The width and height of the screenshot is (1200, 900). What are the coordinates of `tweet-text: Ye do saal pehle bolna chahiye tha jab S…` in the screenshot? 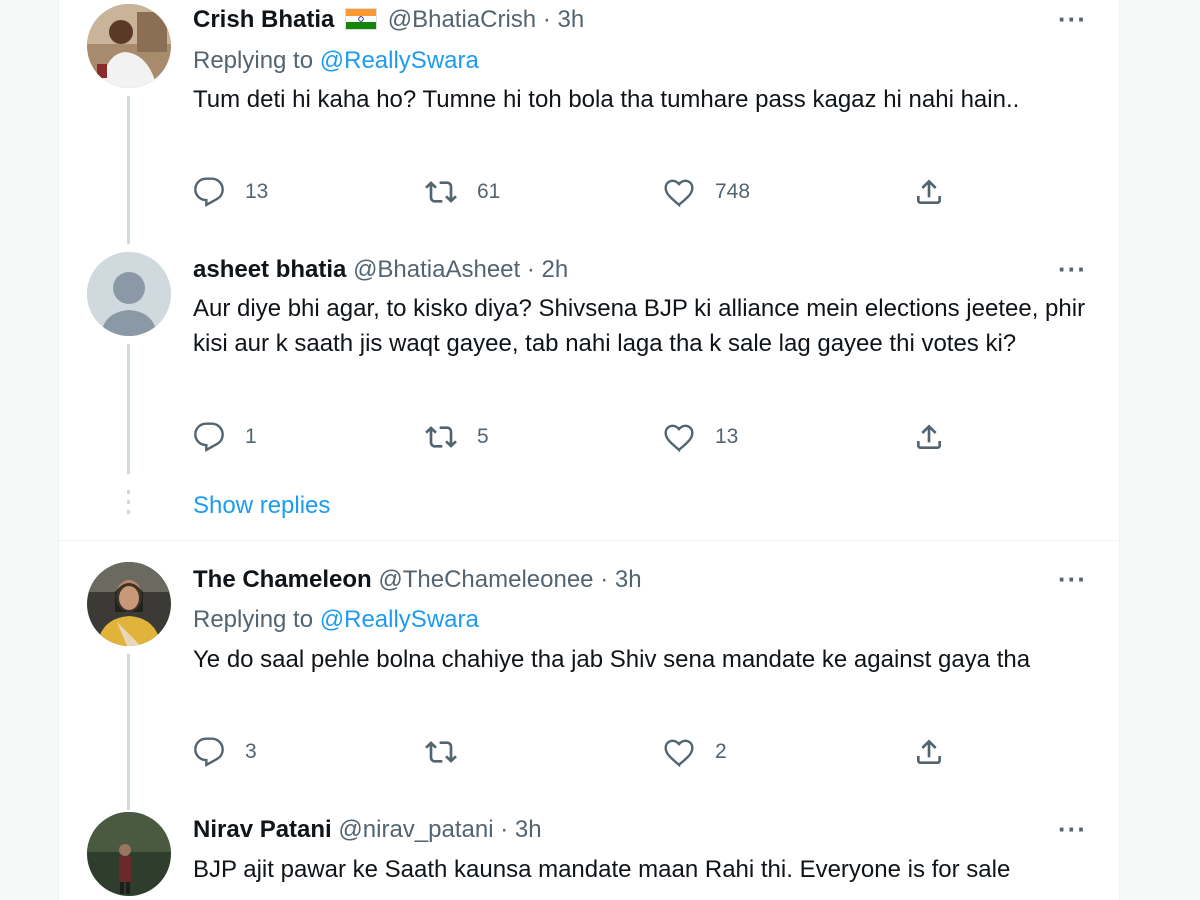 It's located at (612, 659).